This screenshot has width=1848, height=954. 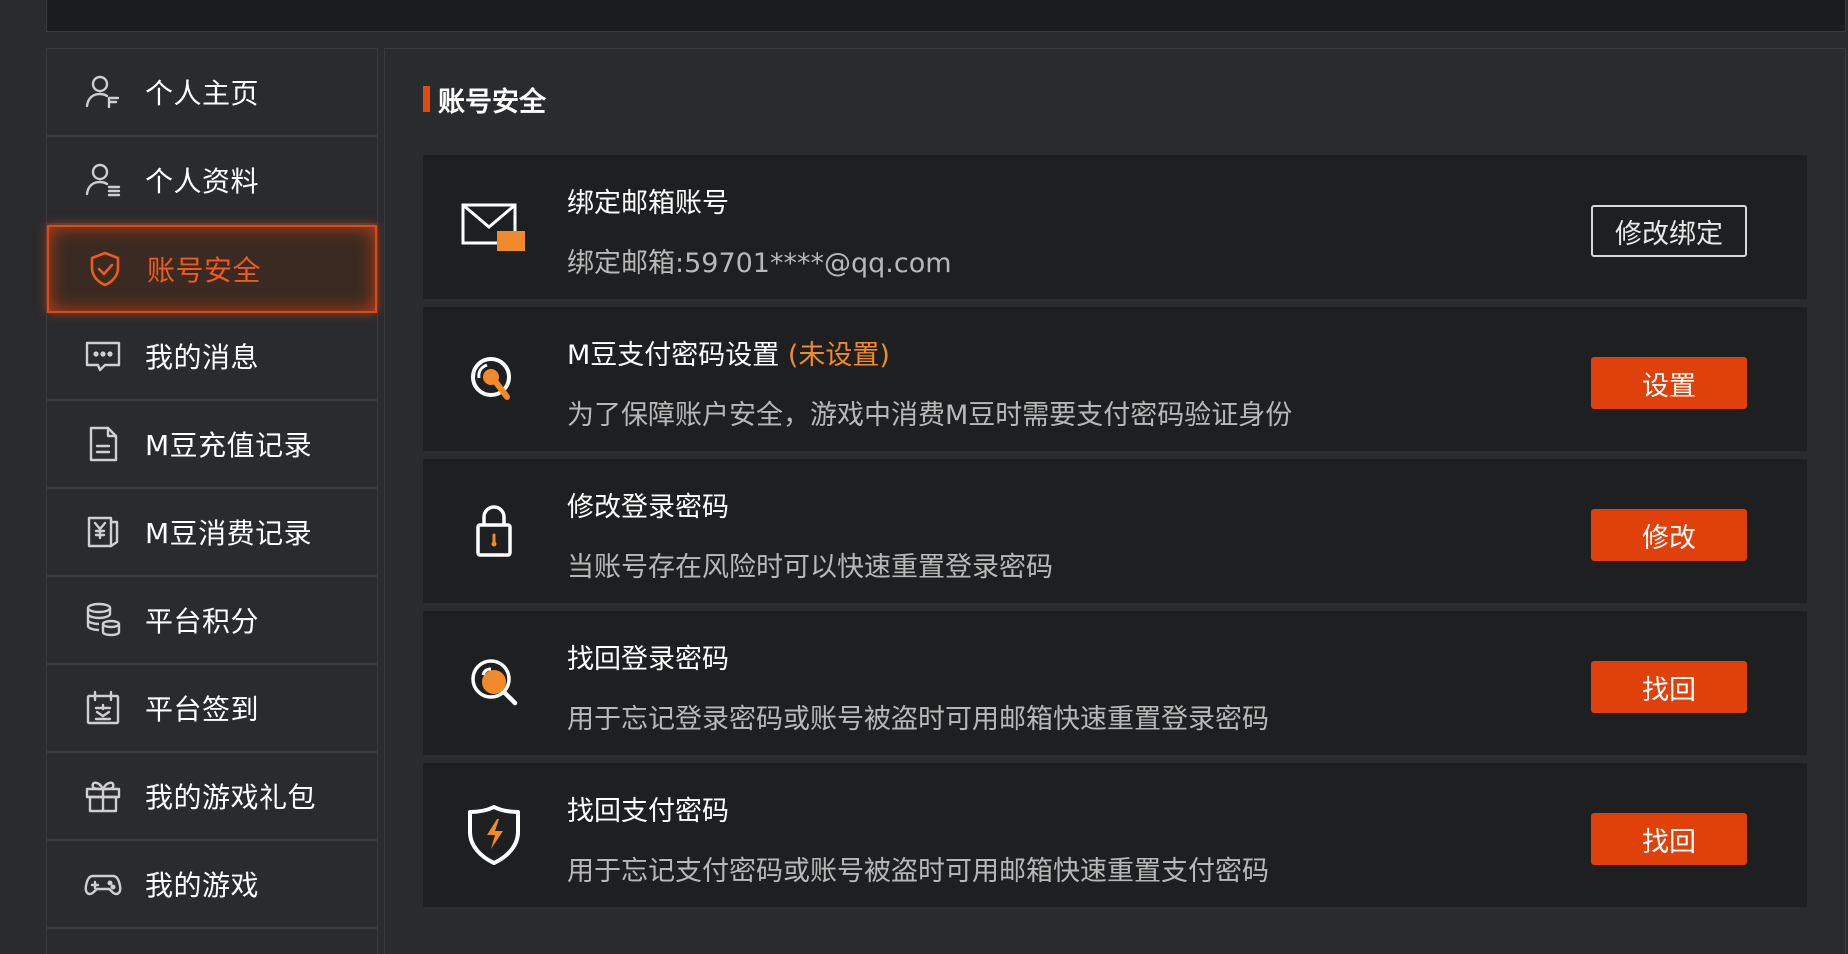 I want to click on card-title: 找回支付密码, so click(x=648, y=808).